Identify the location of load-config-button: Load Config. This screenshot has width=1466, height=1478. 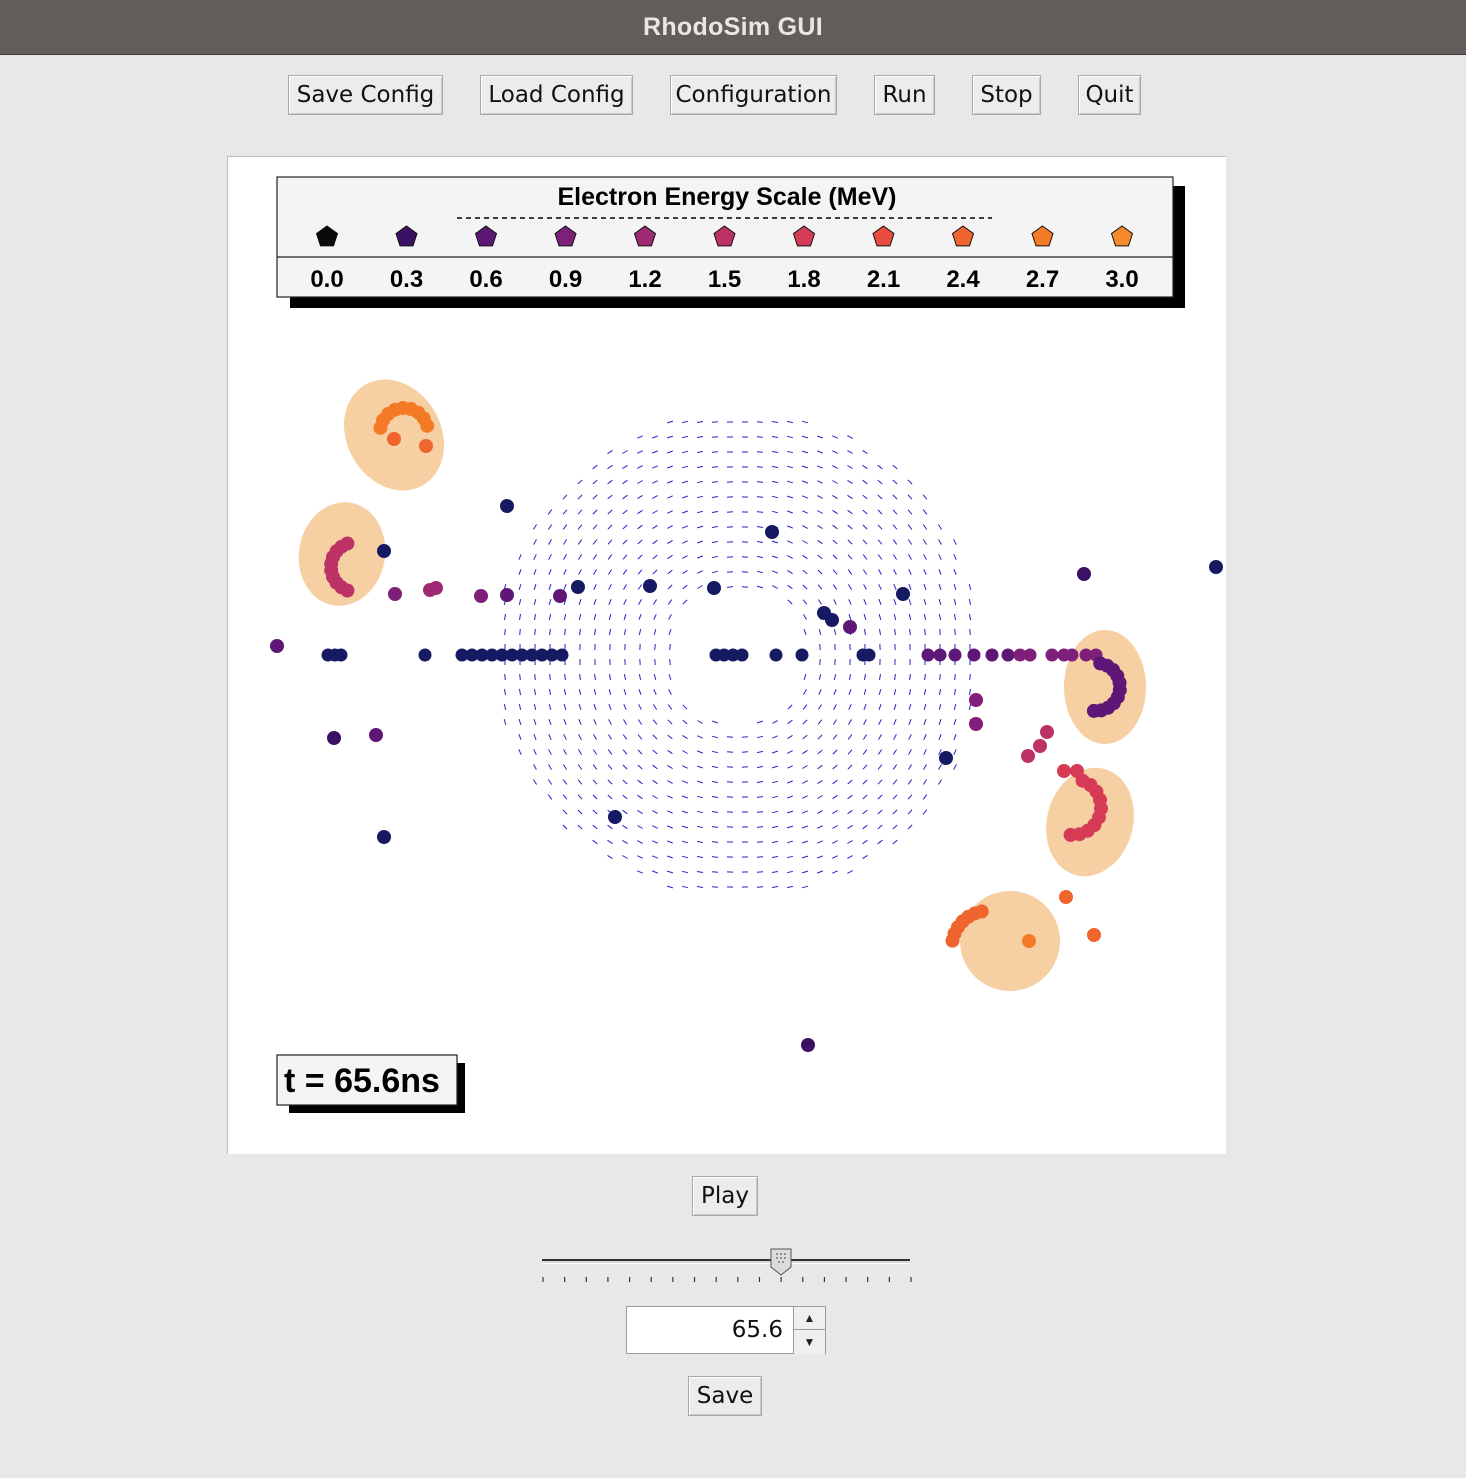
(556, 95).